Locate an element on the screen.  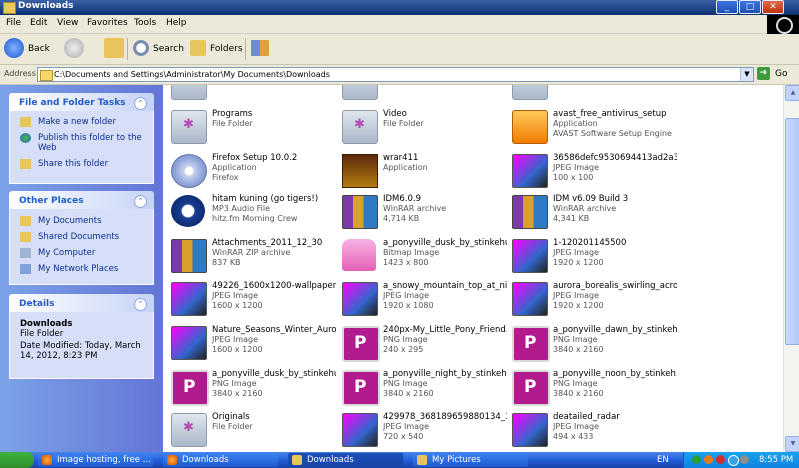
rar-icon is located at coordinates (189, 256).